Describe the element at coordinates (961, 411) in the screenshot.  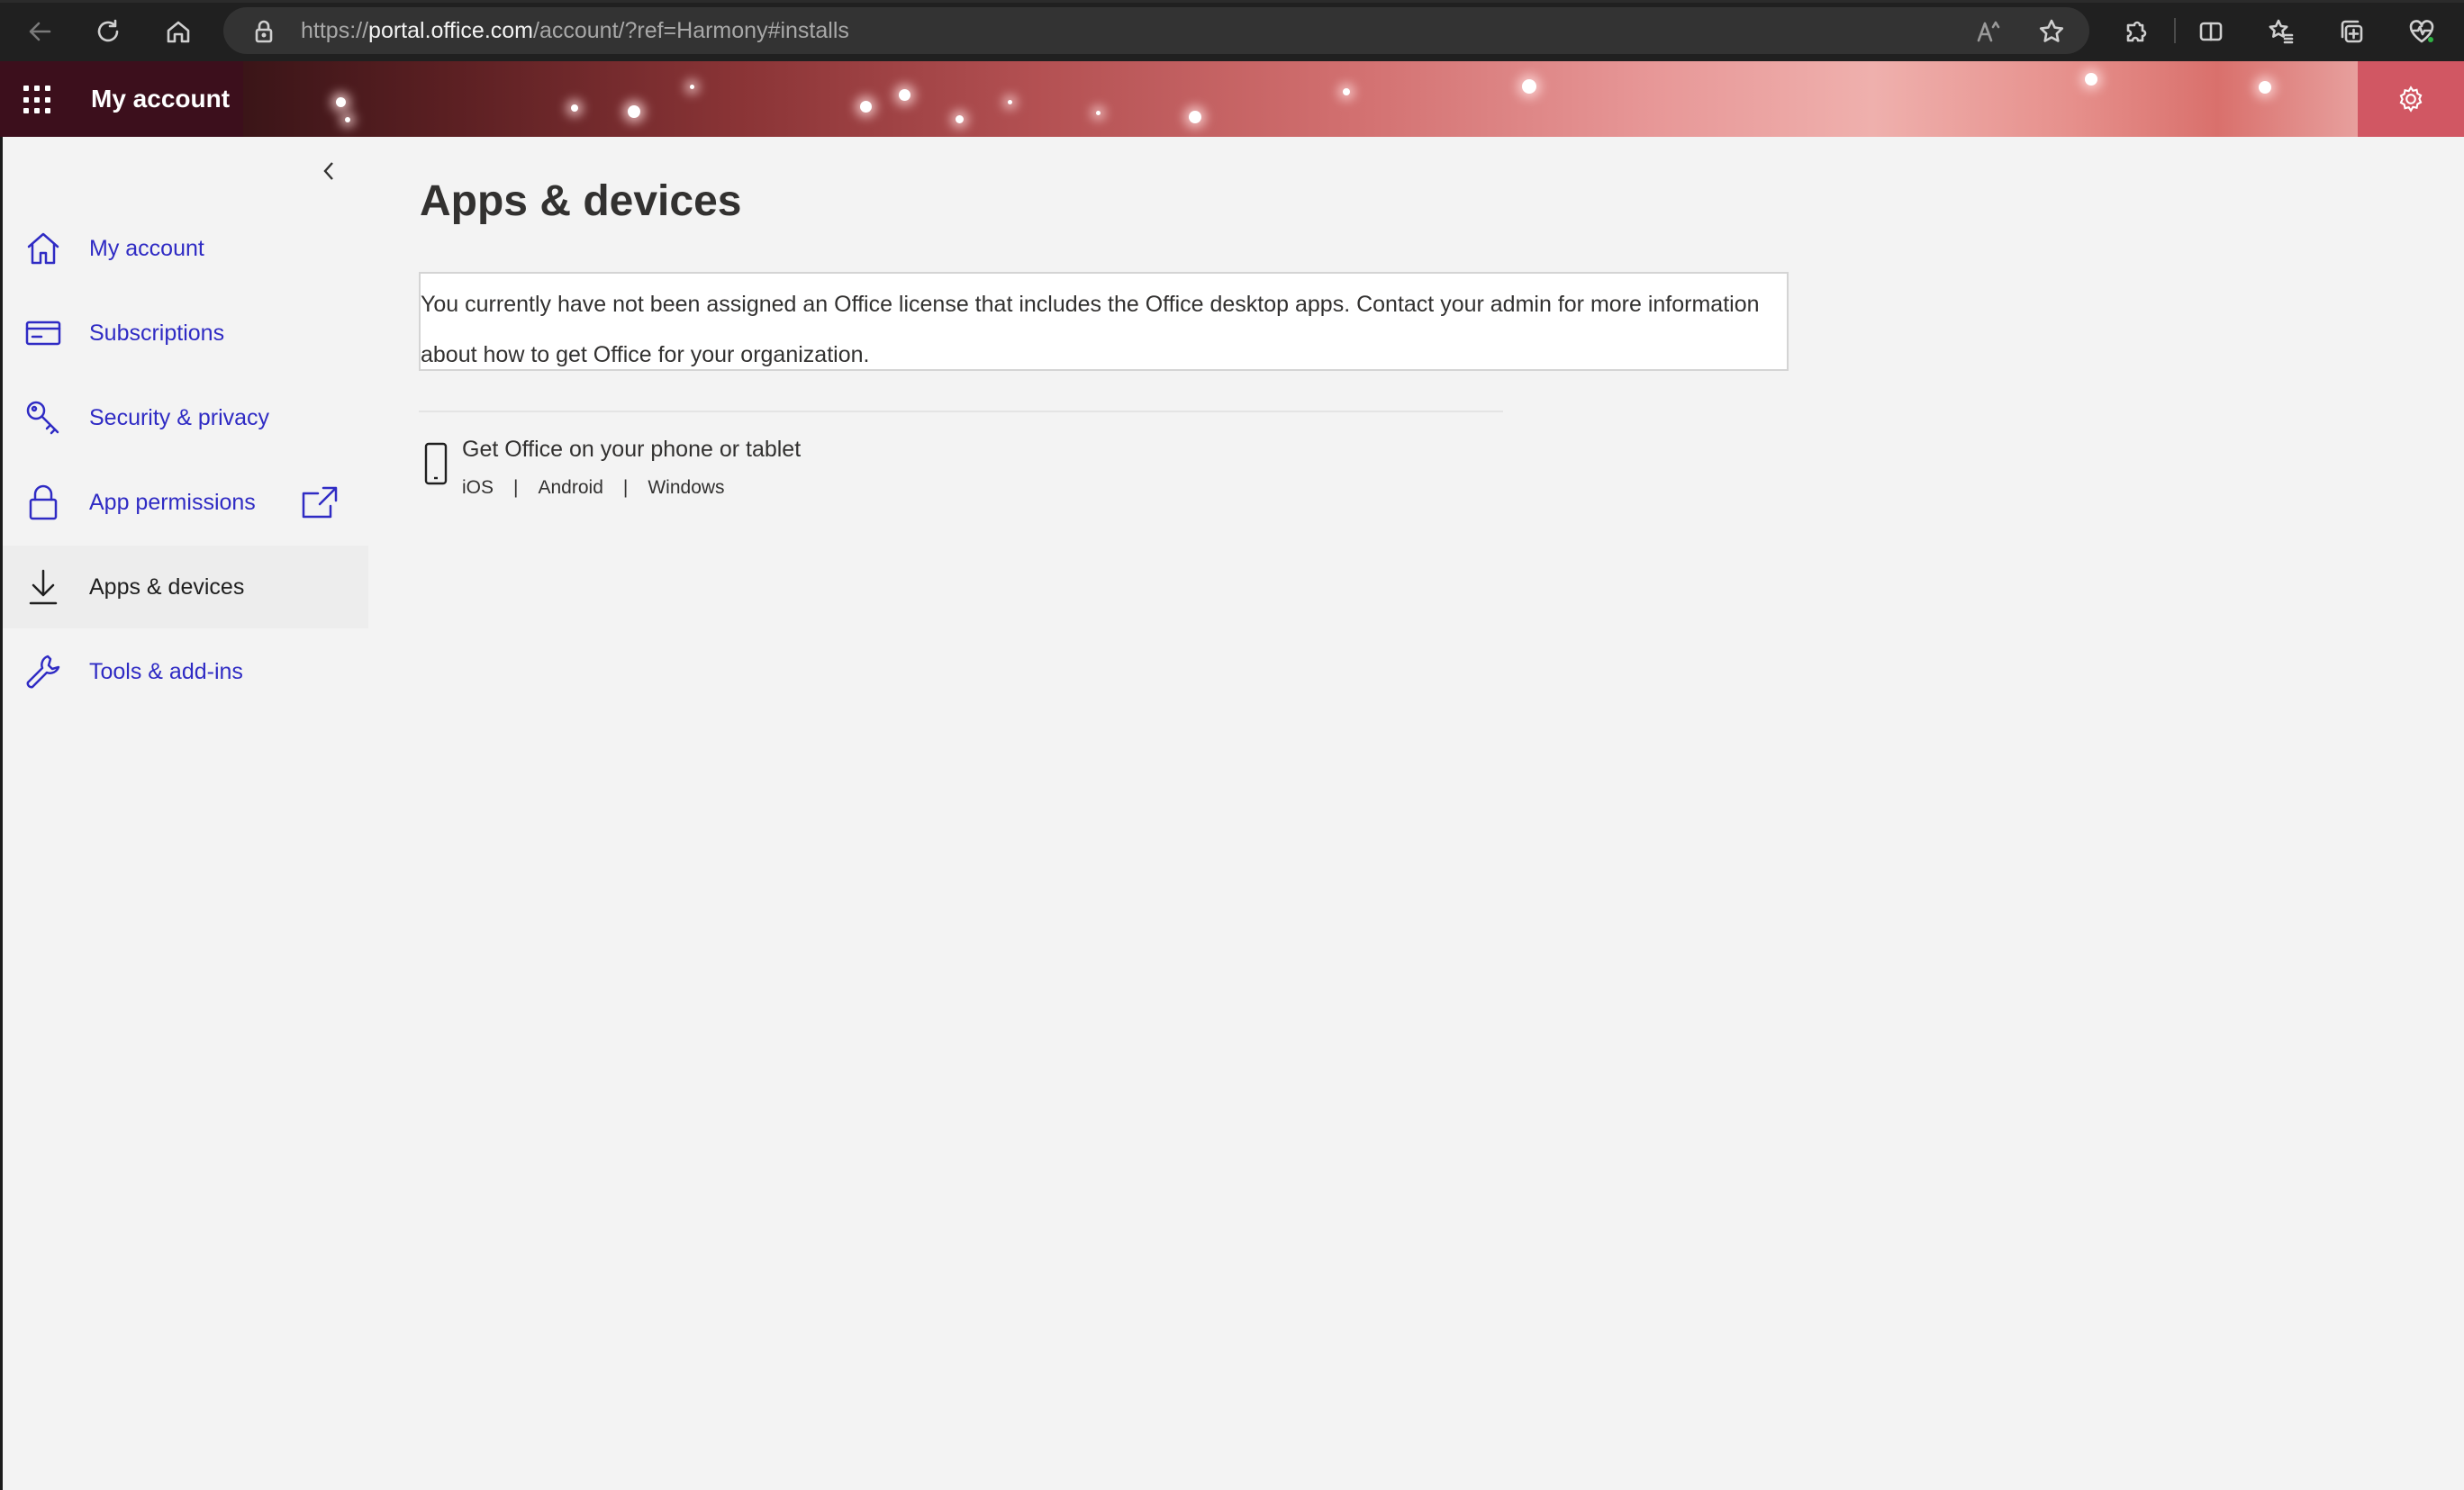
I see `section-divider` at that location.